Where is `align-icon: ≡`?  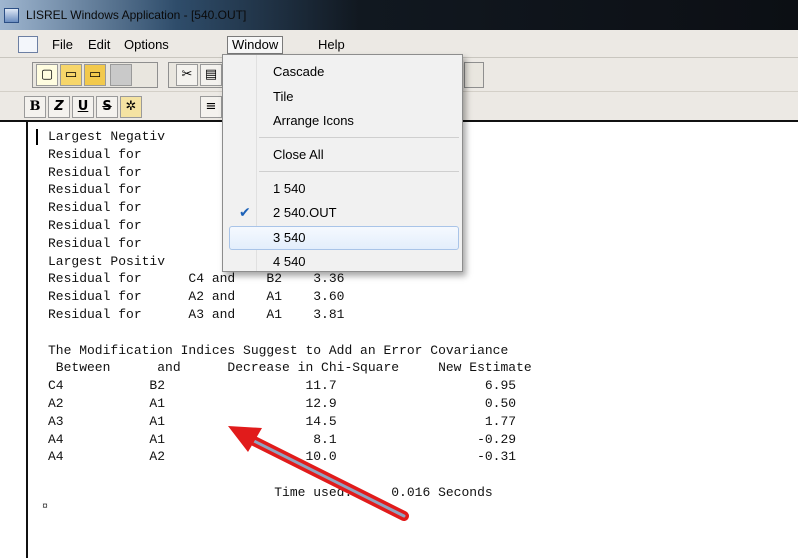 align-icon: ≡ is located at coordinates (211, 107).